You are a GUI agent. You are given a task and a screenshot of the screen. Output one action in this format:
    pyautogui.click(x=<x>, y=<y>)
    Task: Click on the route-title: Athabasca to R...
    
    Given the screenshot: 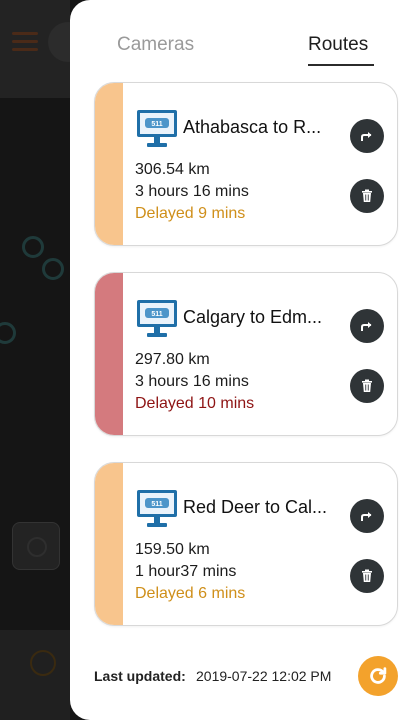 What is the action you would take?
    pyautogui.click(x=252, y=127)
    